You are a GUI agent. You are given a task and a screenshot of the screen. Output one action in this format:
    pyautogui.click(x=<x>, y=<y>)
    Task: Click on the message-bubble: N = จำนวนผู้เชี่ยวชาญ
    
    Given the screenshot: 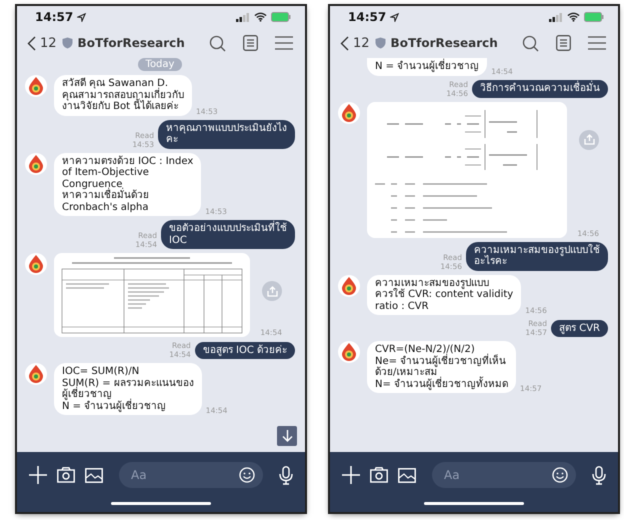 What is the action you would take?
    pyautogui.click(x=427, y=67)
    